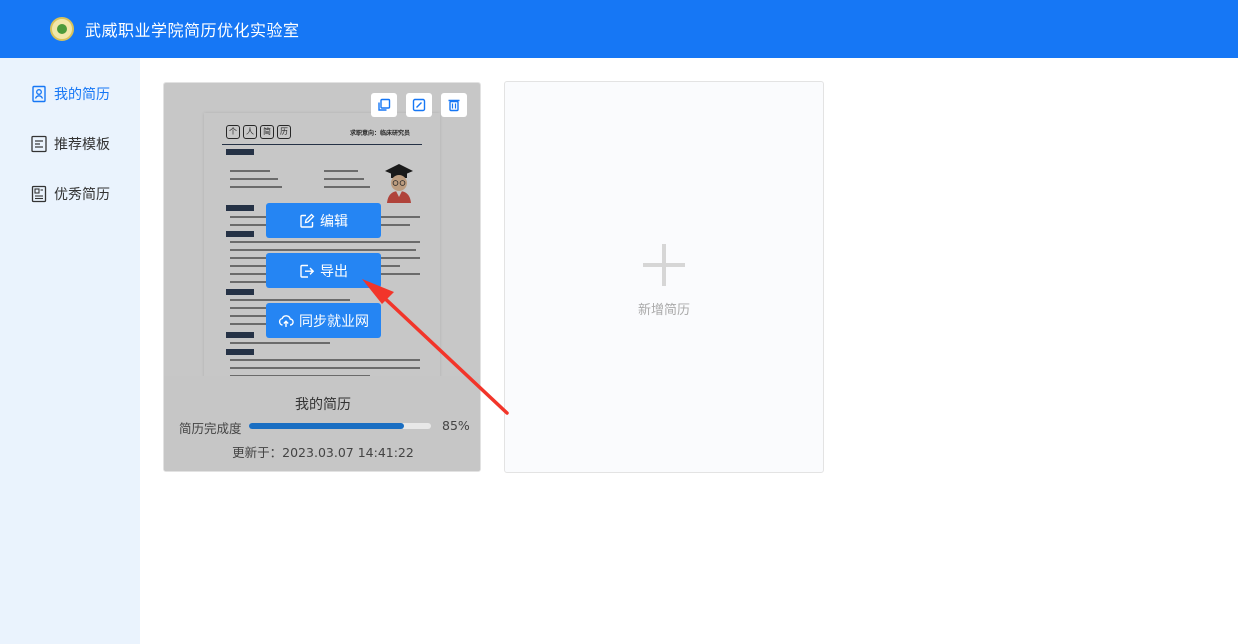 Image resolution: width=1238 pixels, height=644 pixels. I want to click on document-list-icon, so click(39, 194).